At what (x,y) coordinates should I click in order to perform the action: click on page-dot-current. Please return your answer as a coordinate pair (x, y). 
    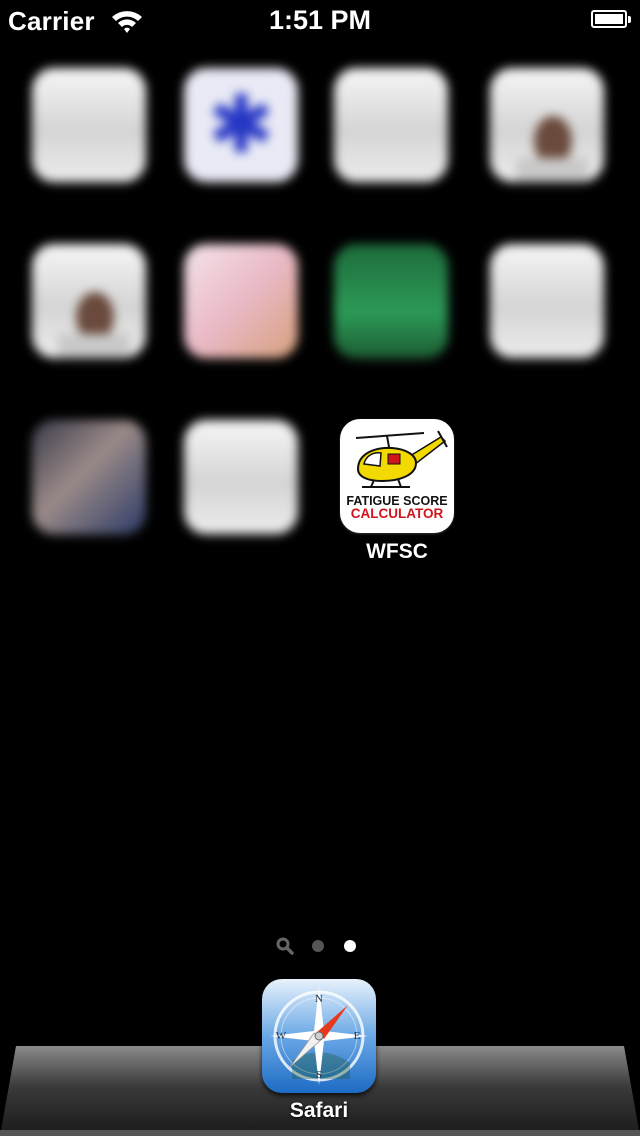
    Looking at the image, I should click on (350, 946).